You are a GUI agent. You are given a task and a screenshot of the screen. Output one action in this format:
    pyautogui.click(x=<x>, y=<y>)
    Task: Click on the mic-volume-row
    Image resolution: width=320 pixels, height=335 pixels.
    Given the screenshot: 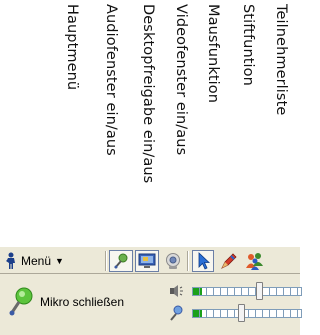 What is the action you would take?
    pyautogui.click(x=235, y=313)
    